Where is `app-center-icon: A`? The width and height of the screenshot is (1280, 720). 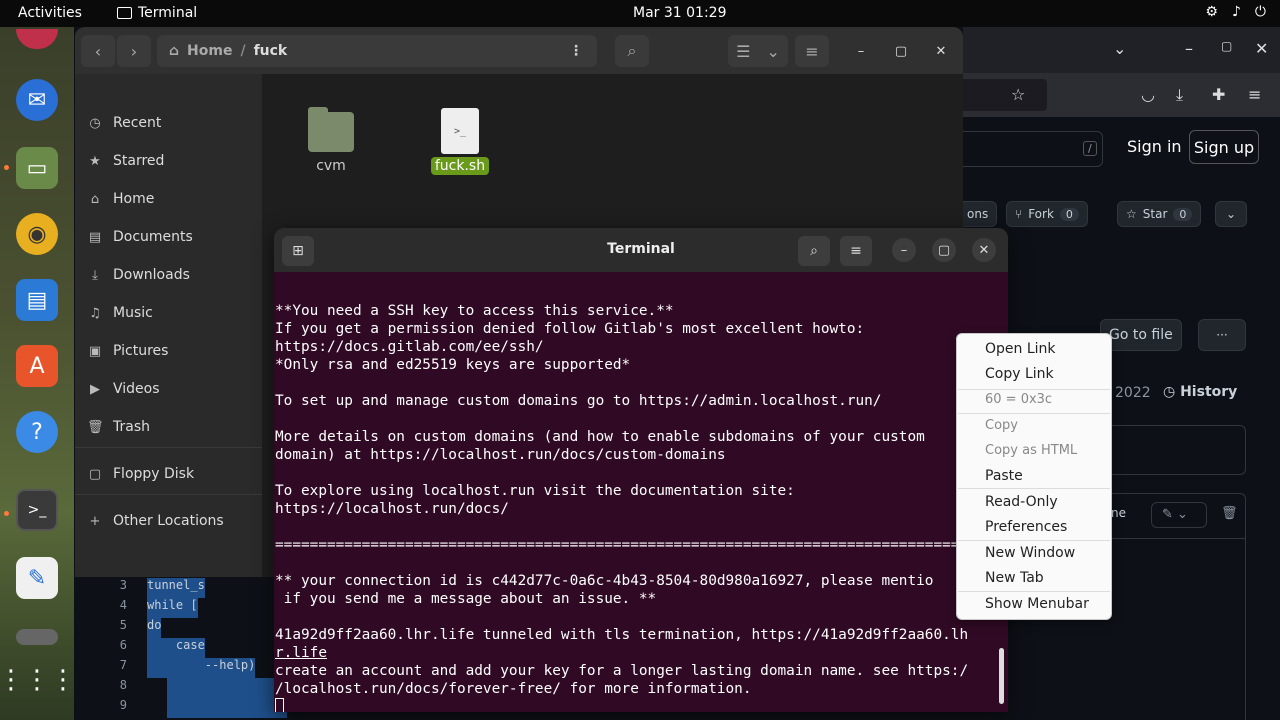 app-center-icon: A is located at coordinates (37, 366).